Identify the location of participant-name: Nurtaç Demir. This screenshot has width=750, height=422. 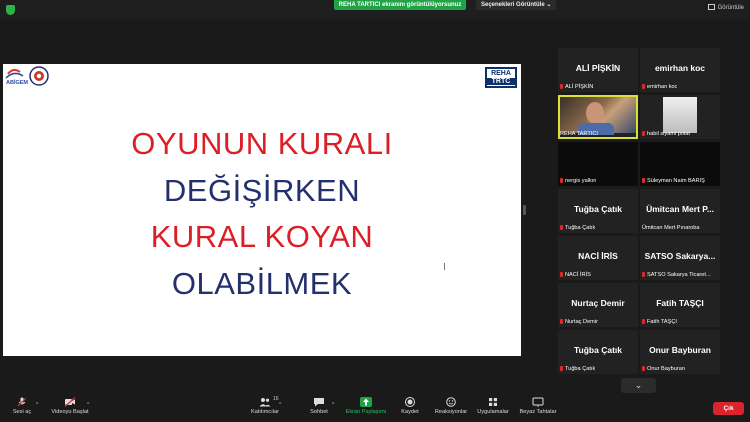
(598, 303).